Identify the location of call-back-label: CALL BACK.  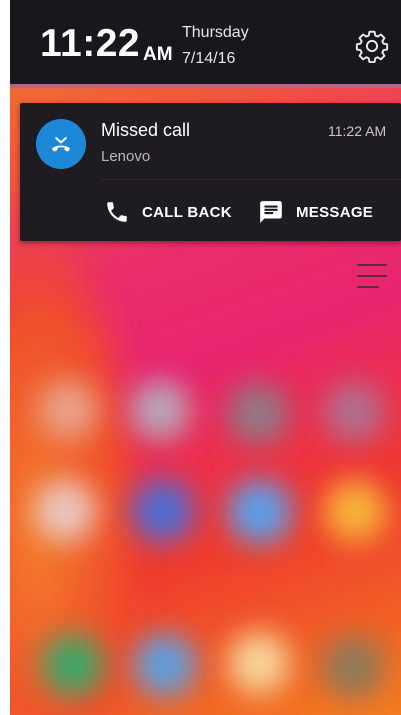
(187, 212).